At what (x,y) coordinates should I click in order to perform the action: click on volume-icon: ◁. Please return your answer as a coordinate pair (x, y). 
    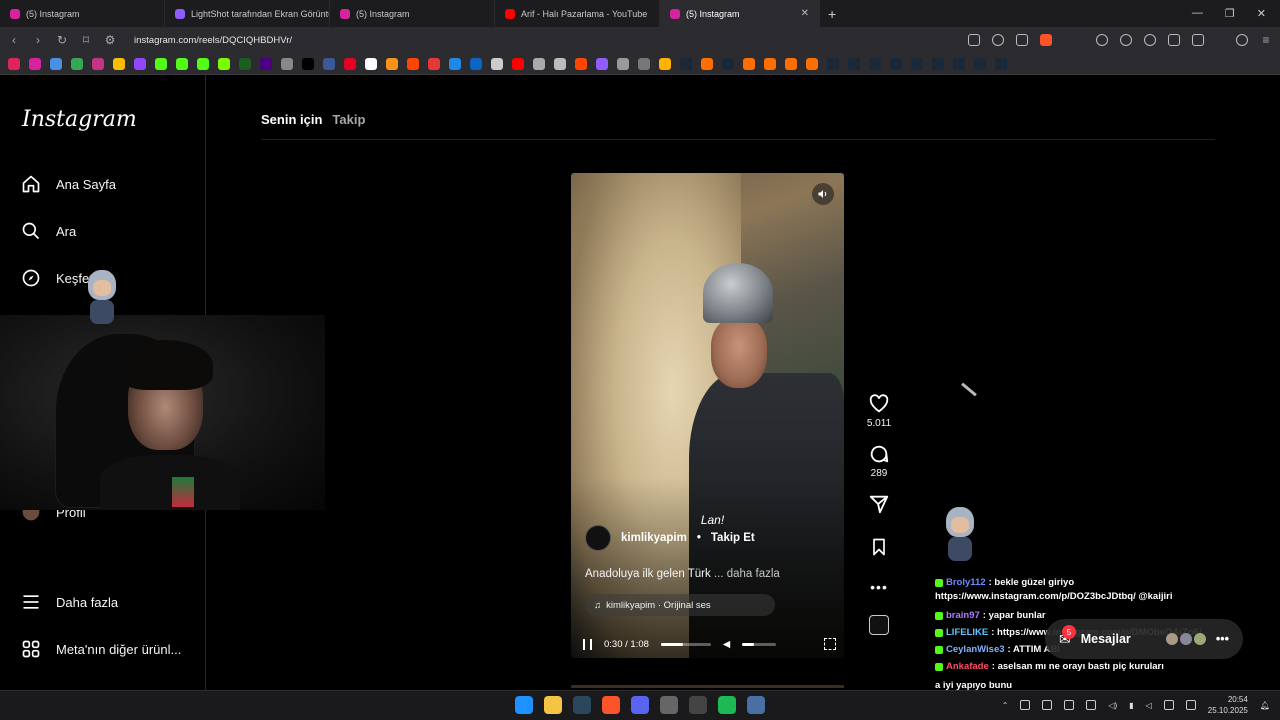
    Looking at the image, I should click on (1149, 705).